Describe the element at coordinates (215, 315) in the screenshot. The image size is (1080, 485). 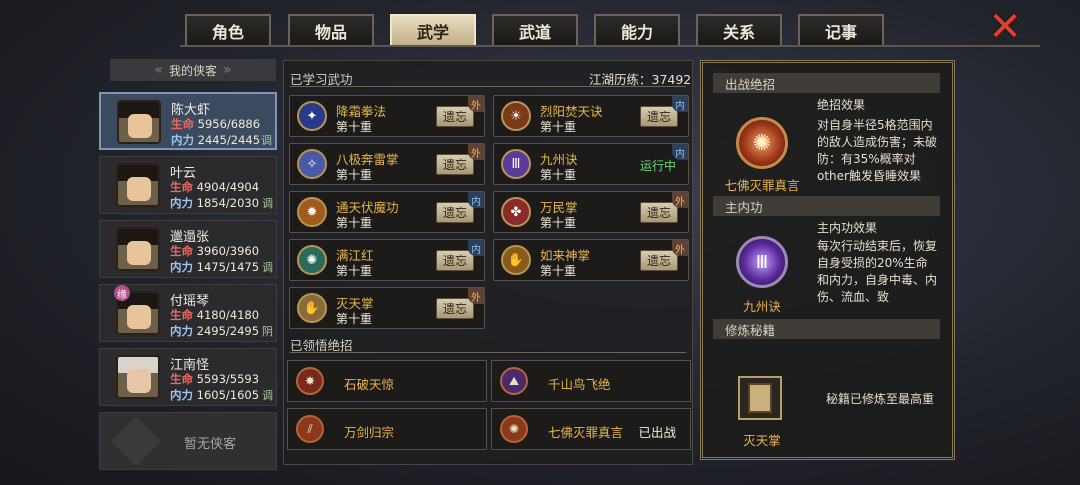
I see `hero-hp: 生命 4180/4180` at that location.